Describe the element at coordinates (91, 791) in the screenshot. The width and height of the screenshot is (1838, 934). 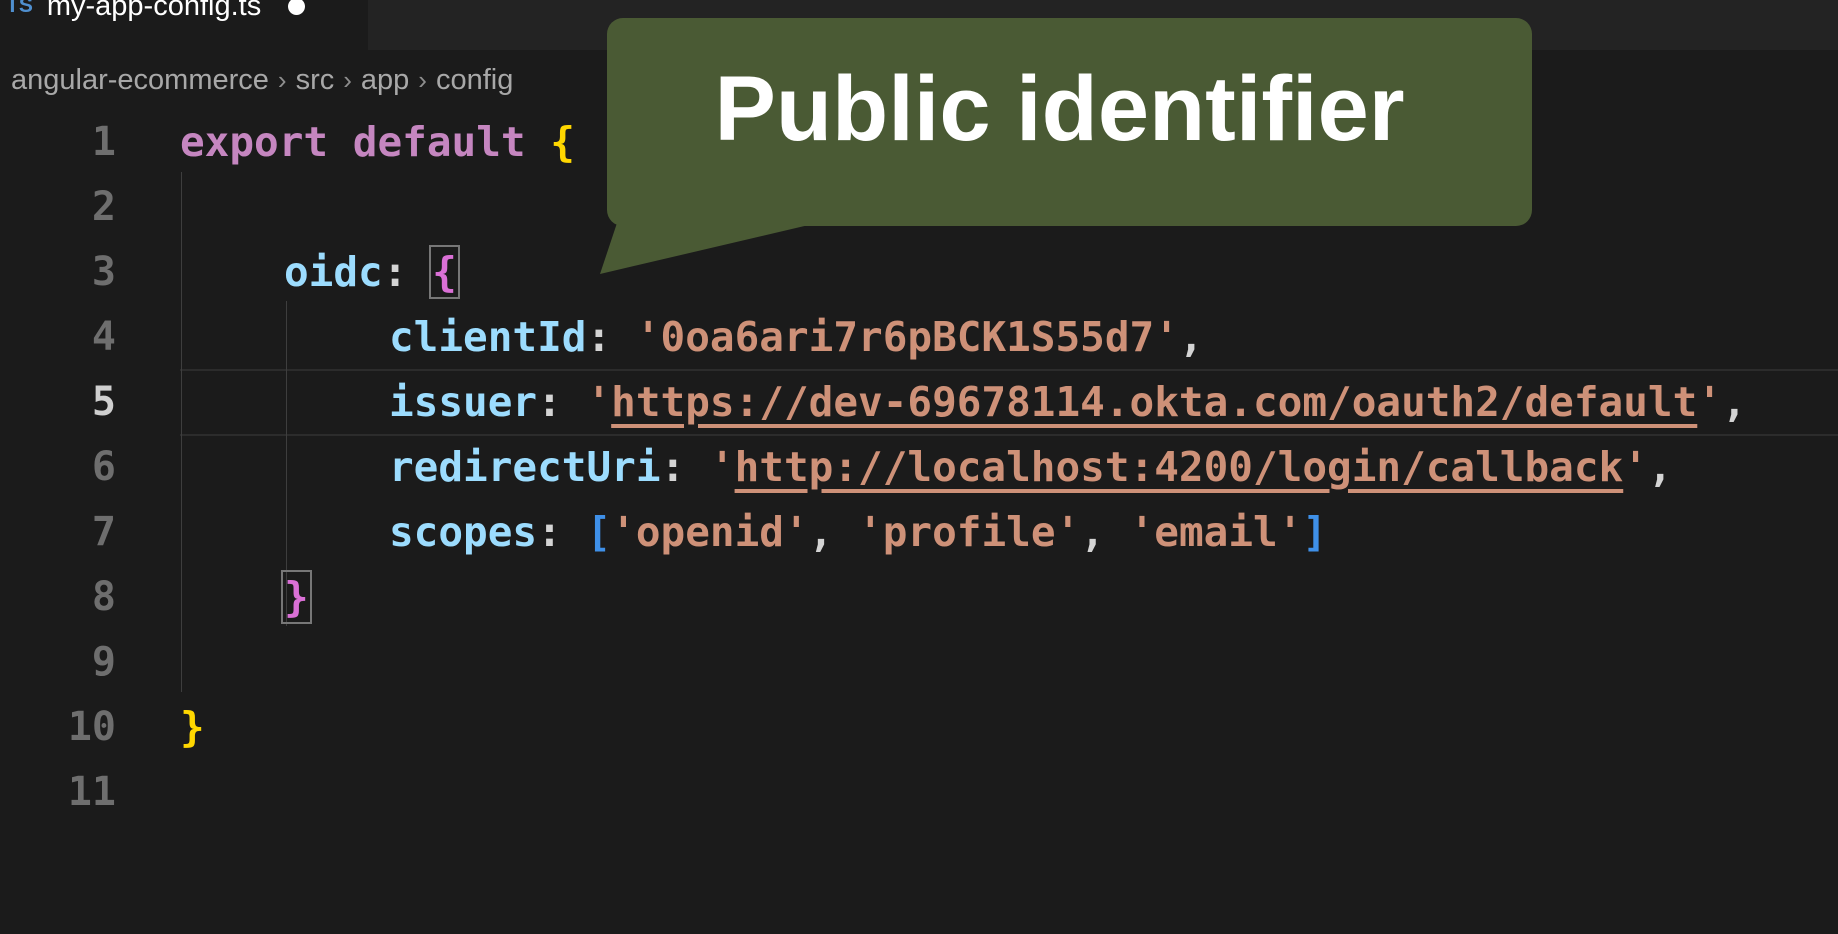
I see `line-number: 11` at that location.